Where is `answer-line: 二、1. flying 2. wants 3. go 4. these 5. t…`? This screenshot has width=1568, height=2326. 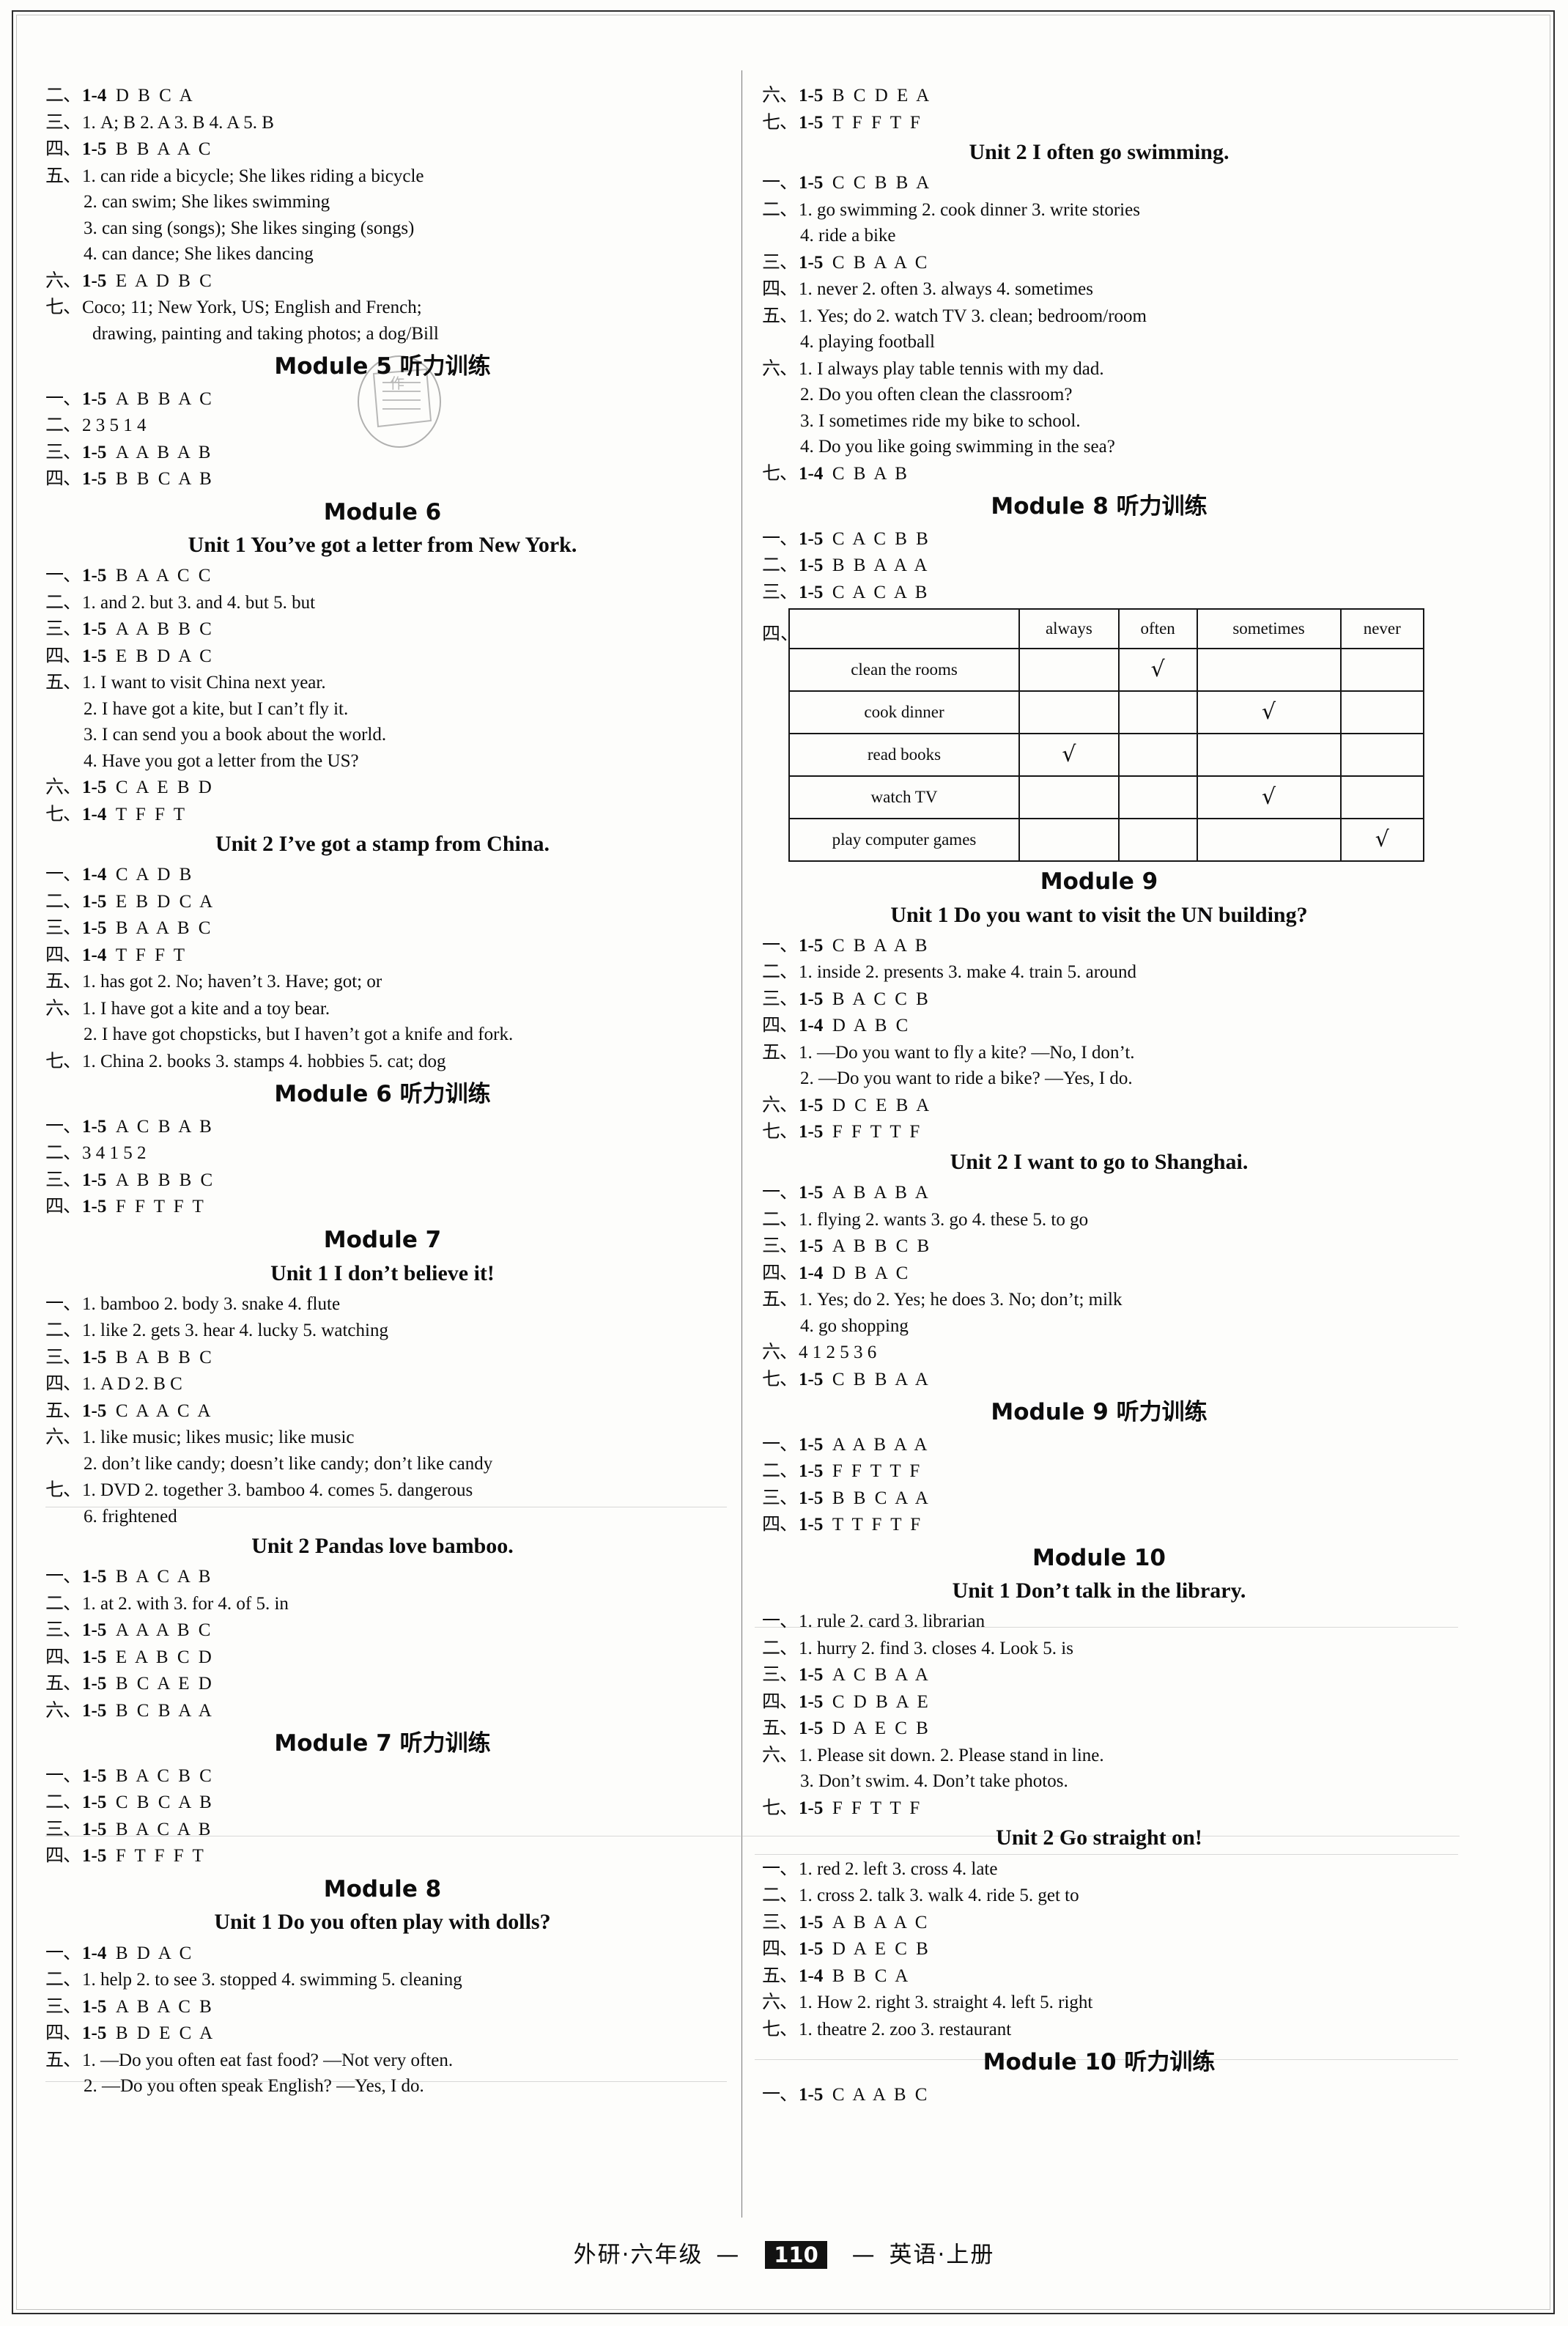
answer-line: 二、1. flying 2. wants 3. go 4. these 5. t… is located at coordinates (1099, 1219).